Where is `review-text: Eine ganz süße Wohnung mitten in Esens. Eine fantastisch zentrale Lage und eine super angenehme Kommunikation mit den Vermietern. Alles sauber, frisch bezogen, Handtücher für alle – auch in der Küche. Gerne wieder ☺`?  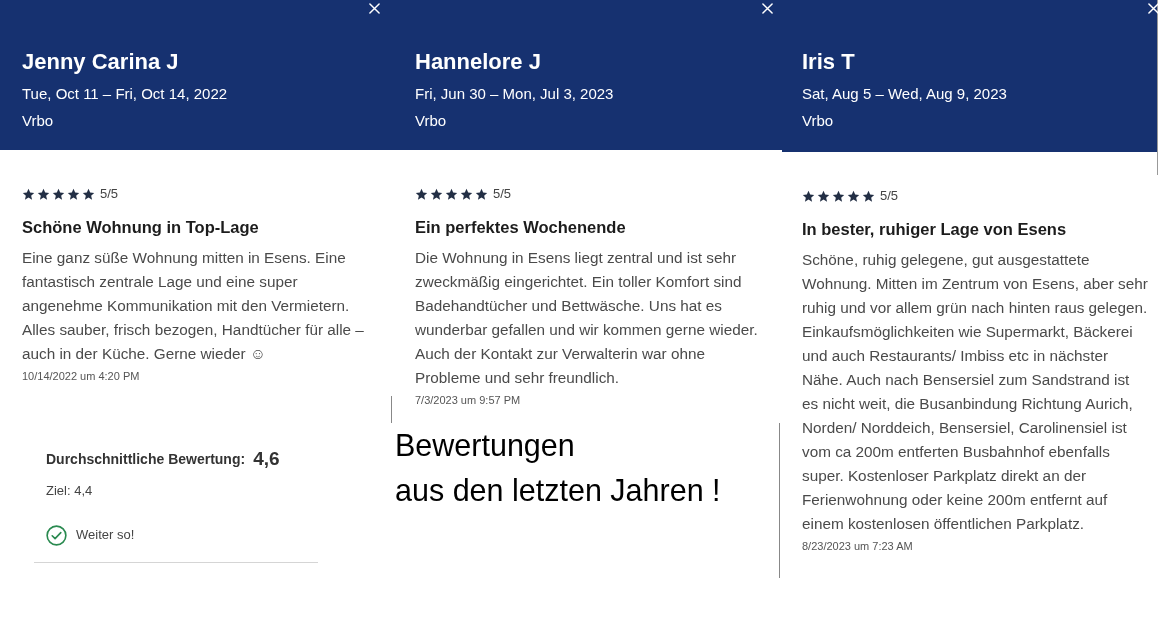 review-text: Eine ganz süße Wohnung mitten in Esens. Eine fantastisch zentrale Lage und eine super angenehme Kommunikation mit den Vermietern. Alles sauber, frisch bezogen, Handtücher für alle – auch in der Küche. Gerne wieder ☺ is located at coordinates (193, 306).